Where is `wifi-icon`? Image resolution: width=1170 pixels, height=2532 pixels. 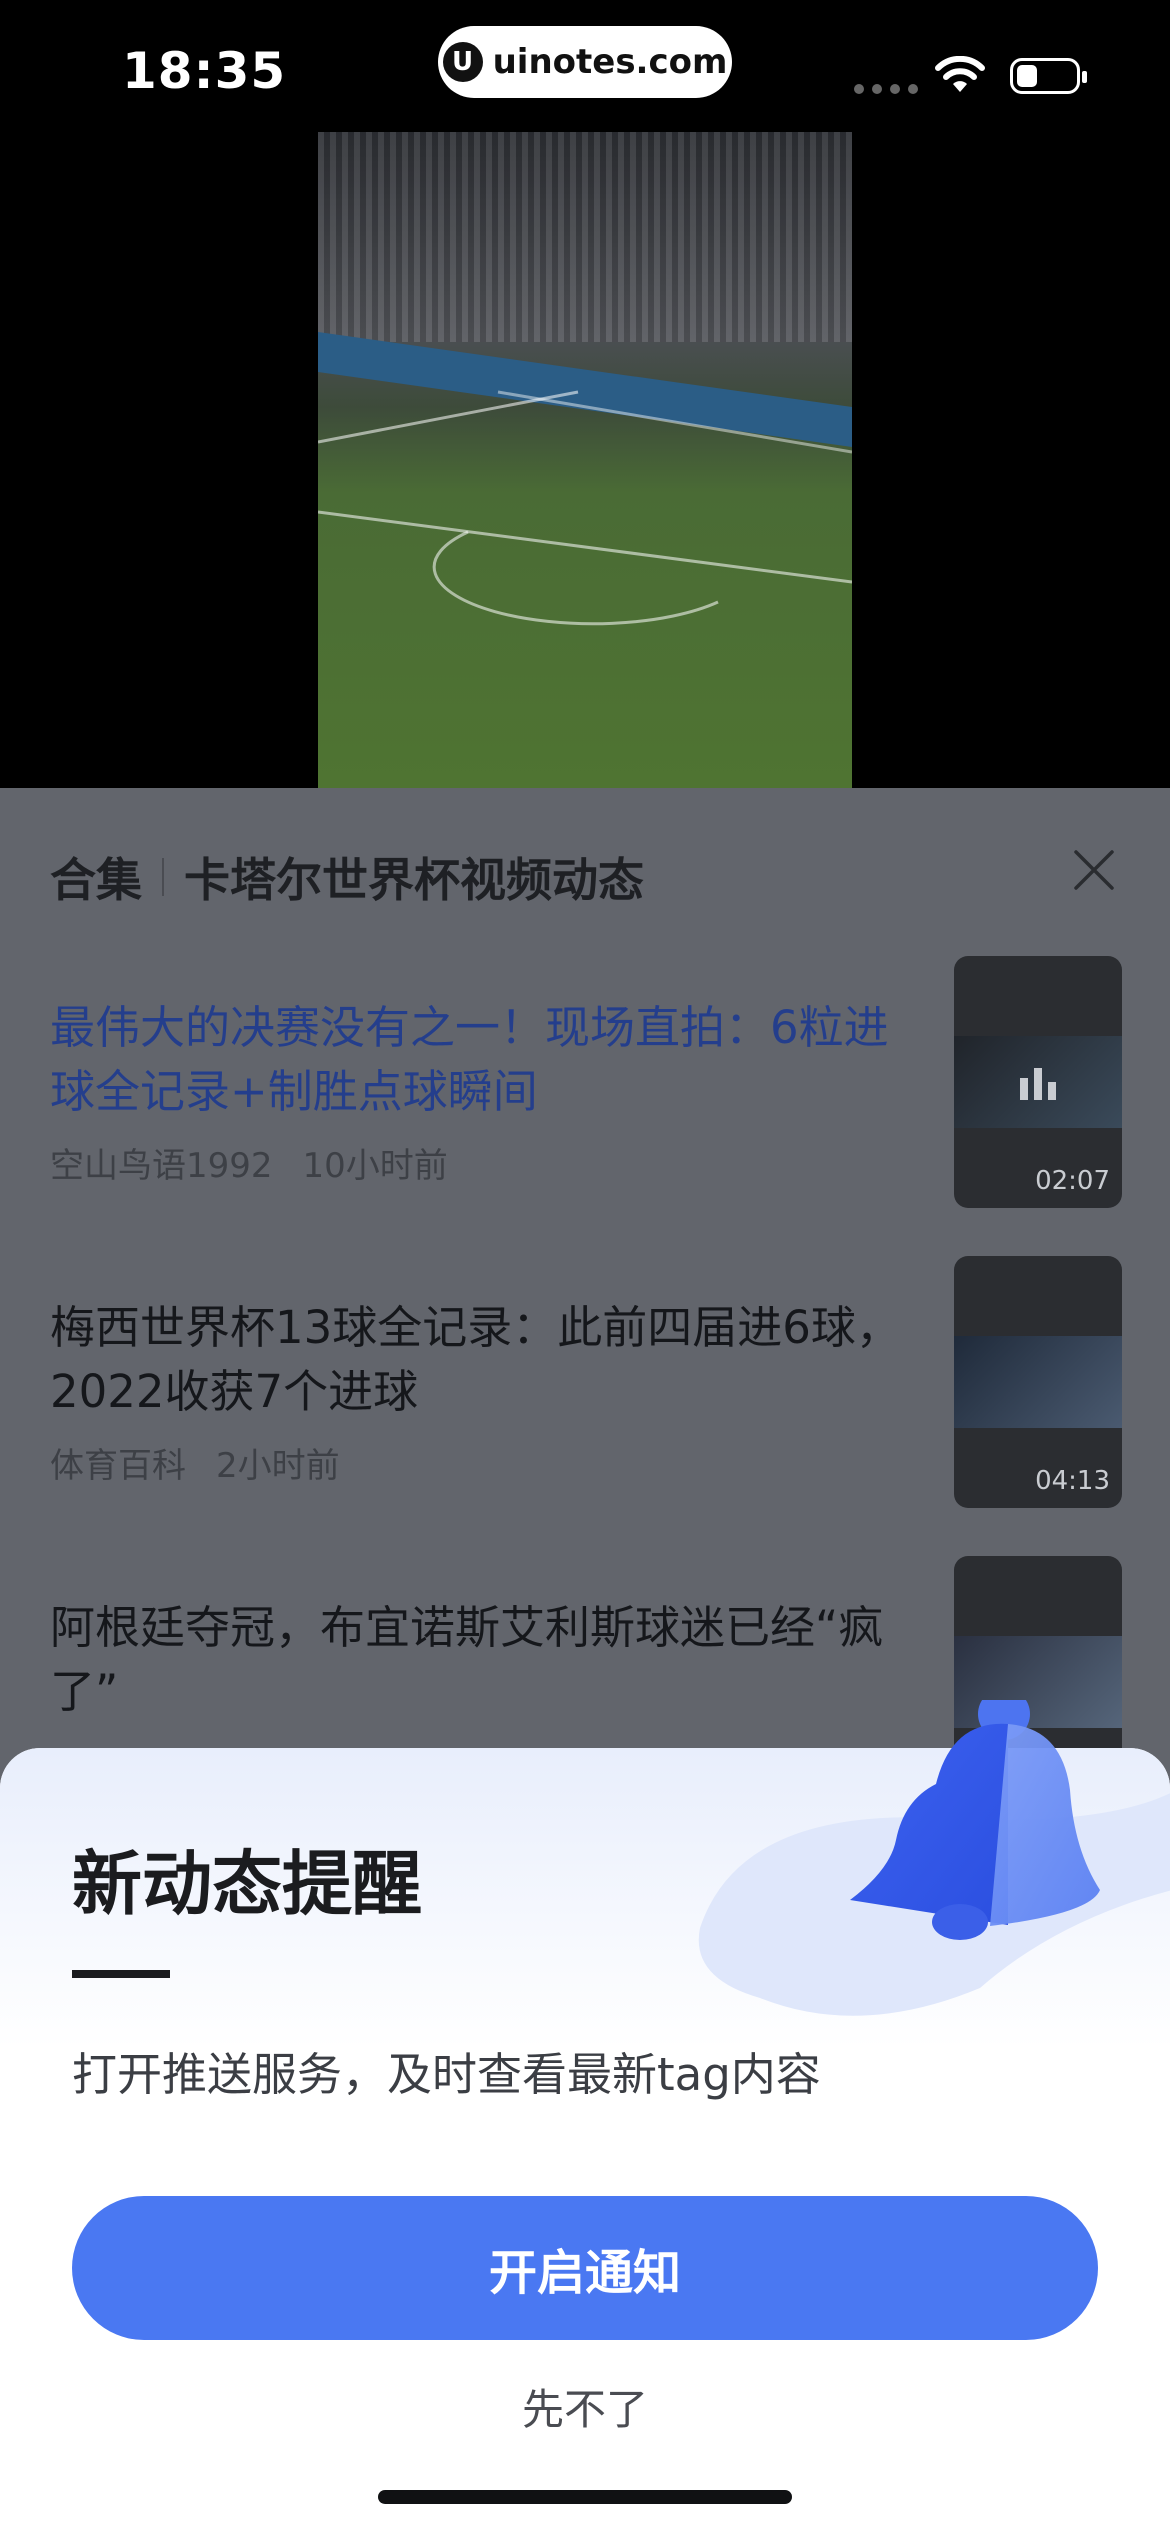 wifi-icon is located at coordinates (960, 74).